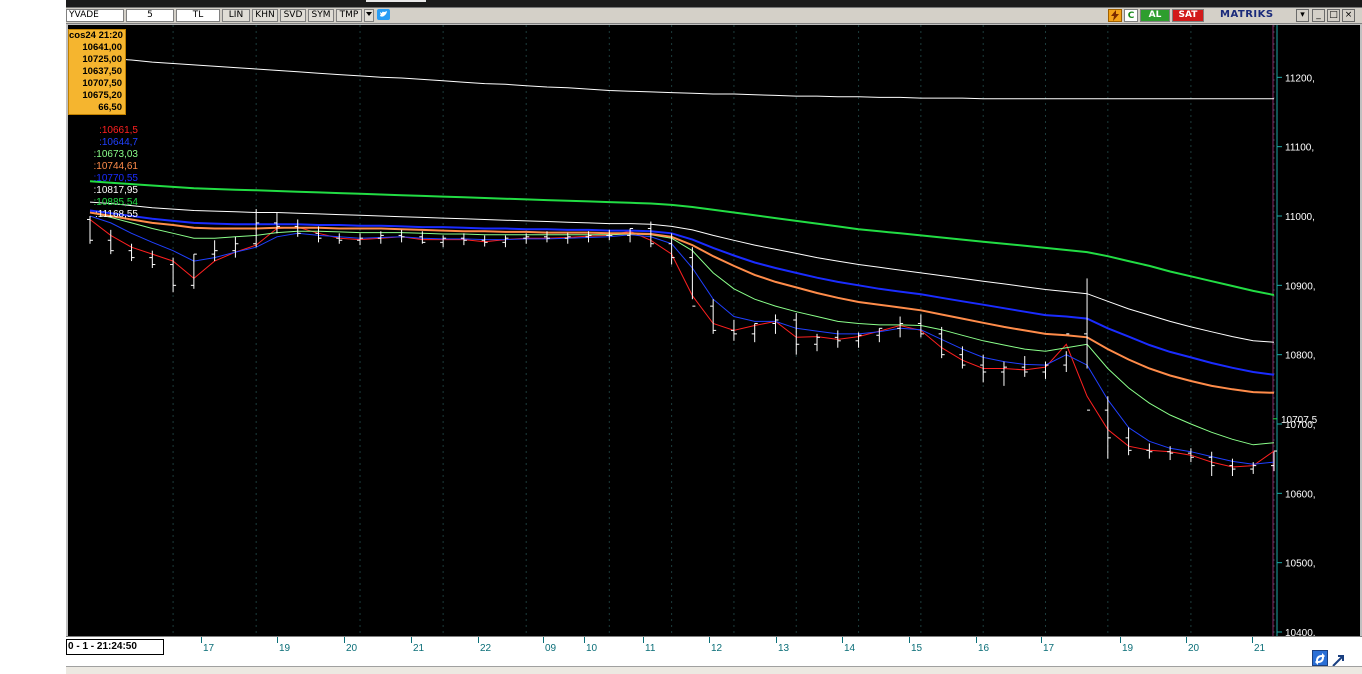 The image size is (1362, 674). Describe the element at coordinates (1155, 15) in the screenshot. I see `buy-button: AL` at that location.